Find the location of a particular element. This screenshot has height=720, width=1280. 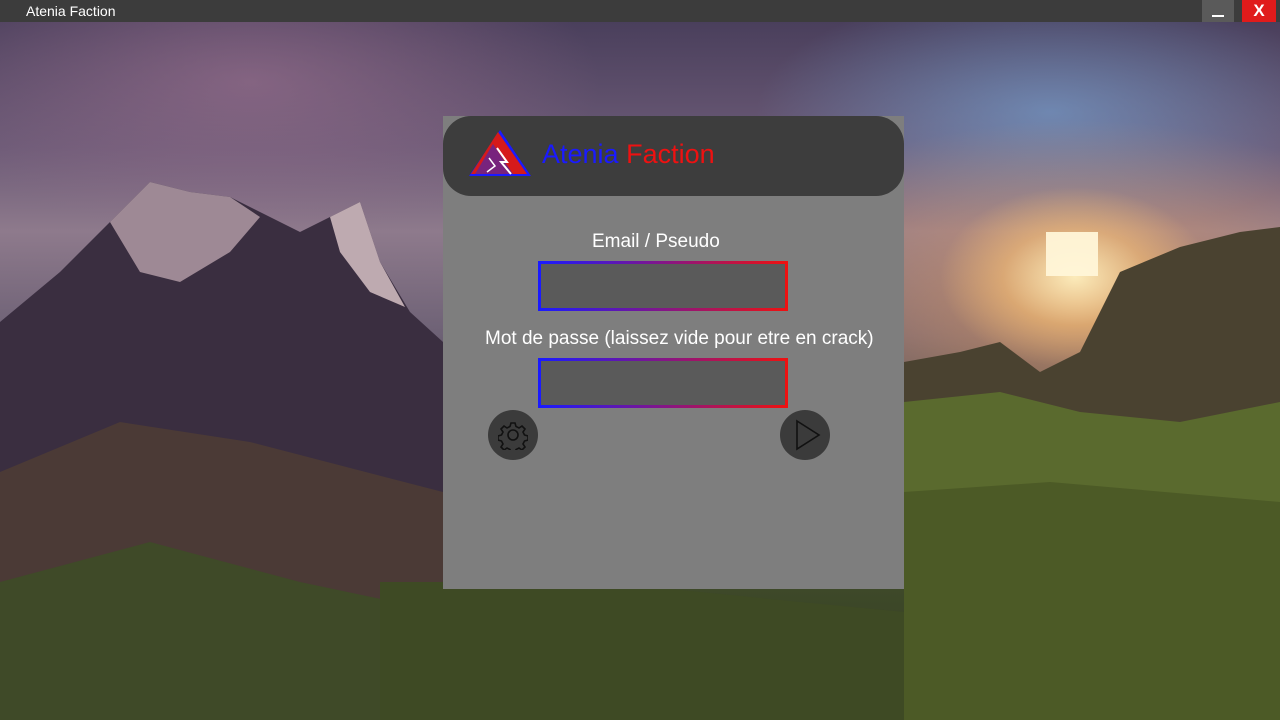

title-bar: Atenia Faction X is located at coordinates (640, 11).